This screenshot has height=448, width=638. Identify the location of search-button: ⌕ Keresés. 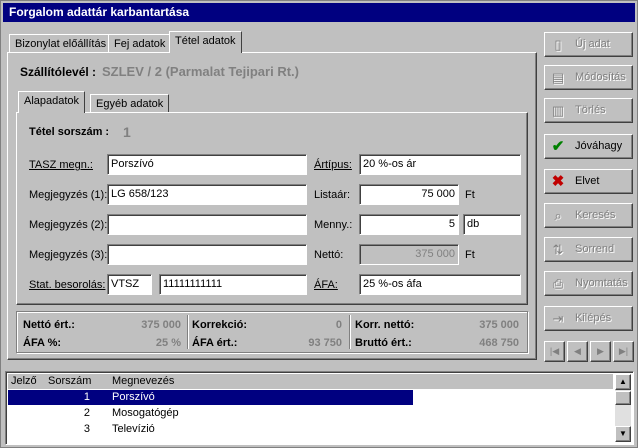
(588, 215).